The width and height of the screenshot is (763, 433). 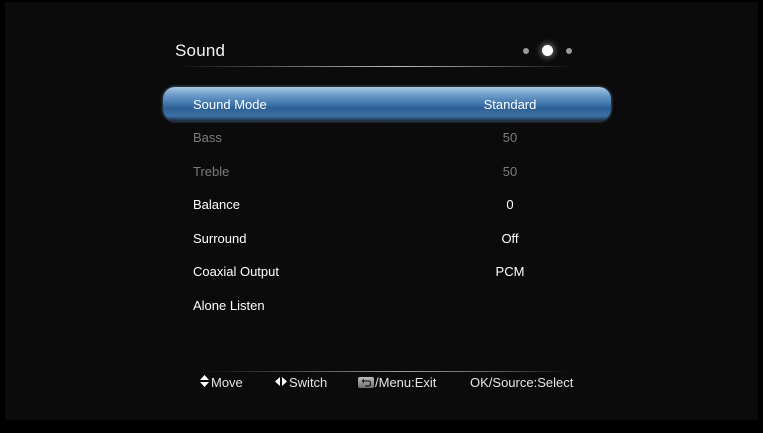 What do you see at coordinates (510, 271) in the screenshot?
I see `menu-item-value: PCM` at bounding box center [510, 271].